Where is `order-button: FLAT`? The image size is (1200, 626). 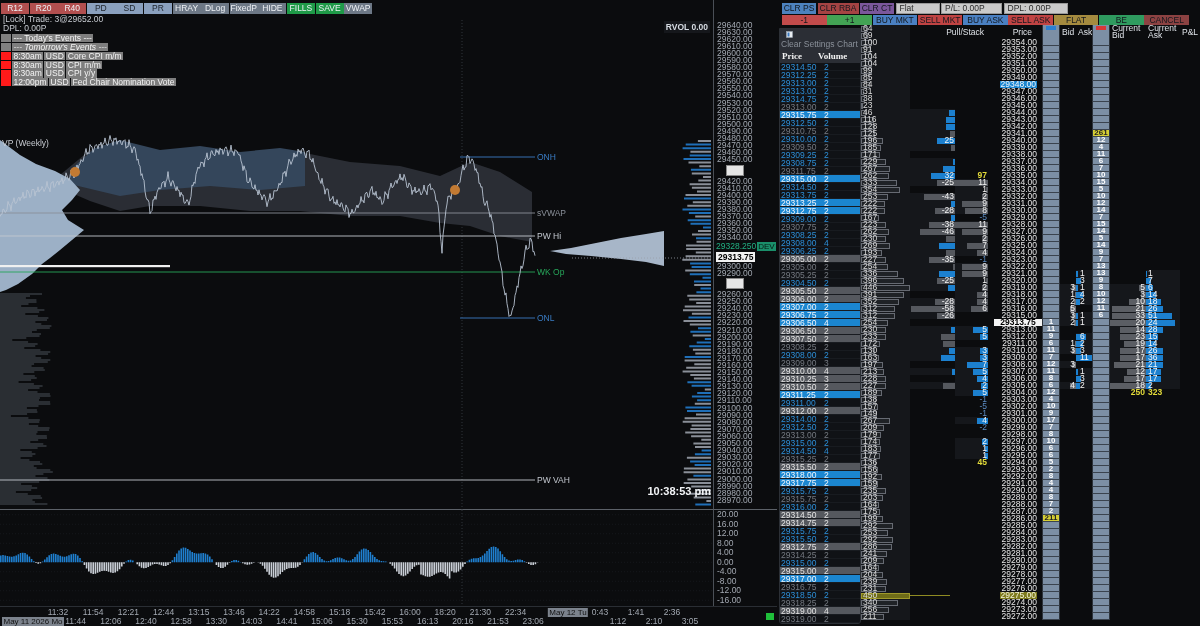
order-button: FLAT is located at coordinates (1076, 20).